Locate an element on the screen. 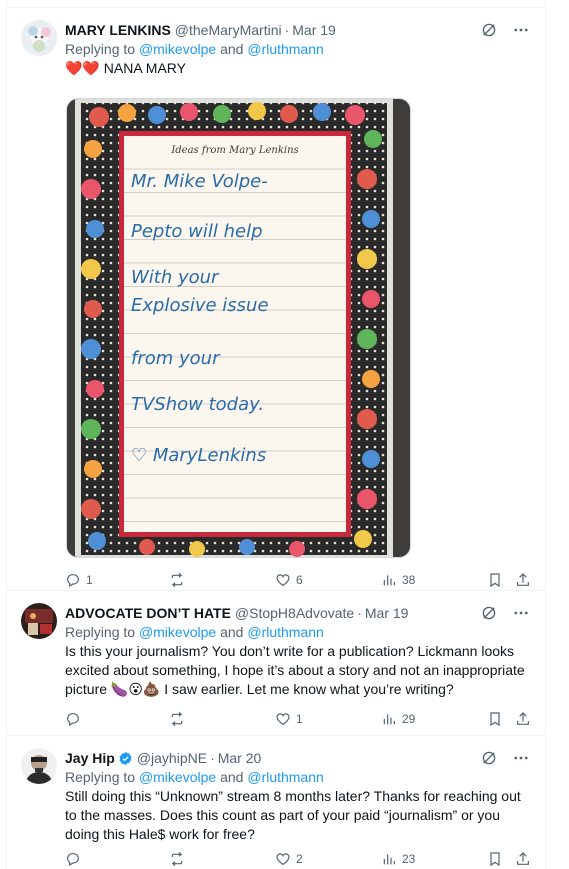 The width and height of the screenshot is (569, 869). reply-button: 1 is located at coordinates (79, 580).